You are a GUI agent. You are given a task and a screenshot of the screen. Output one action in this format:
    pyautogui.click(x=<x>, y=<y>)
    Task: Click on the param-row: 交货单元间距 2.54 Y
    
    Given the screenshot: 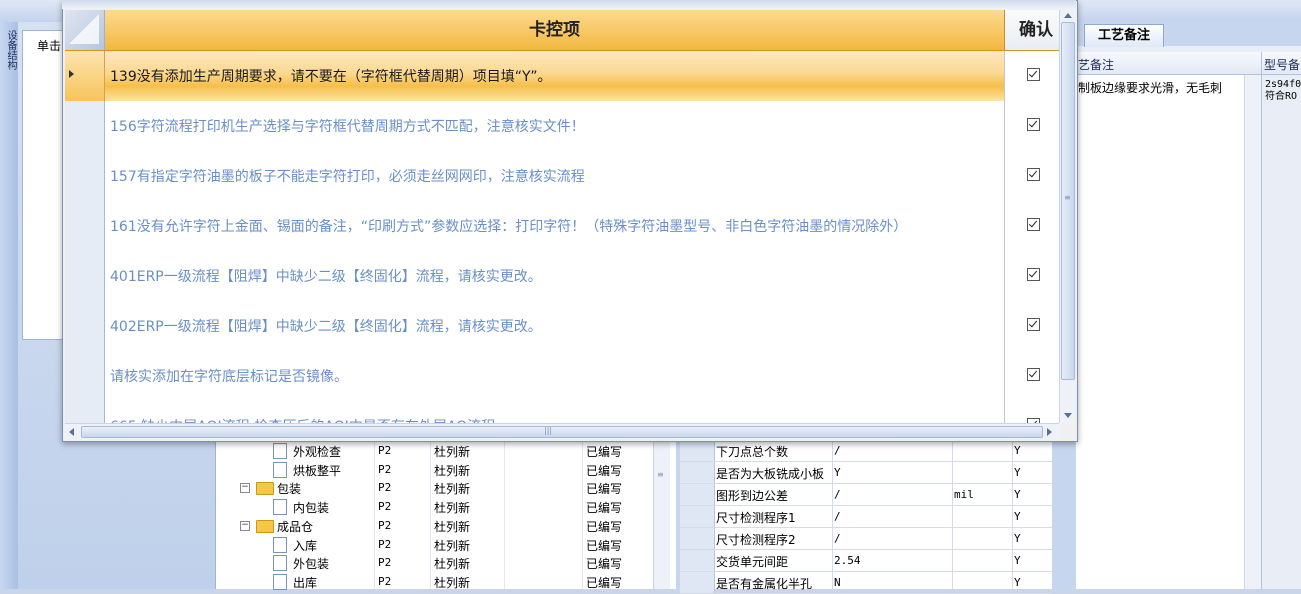 What is the action you would take?
    pyautogui.click(x=866, y=561)
    